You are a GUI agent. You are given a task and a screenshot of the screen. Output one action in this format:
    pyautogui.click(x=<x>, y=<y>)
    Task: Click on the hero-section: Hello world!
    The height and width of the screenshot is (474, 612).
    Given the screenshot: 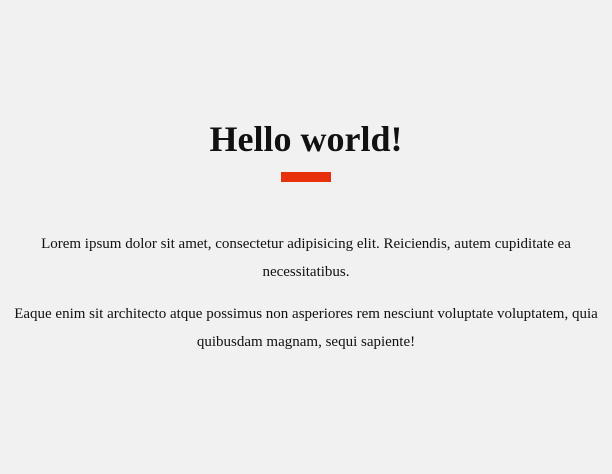 What is the action you would take?
    pyautogui.click(x=306, y=150)
    